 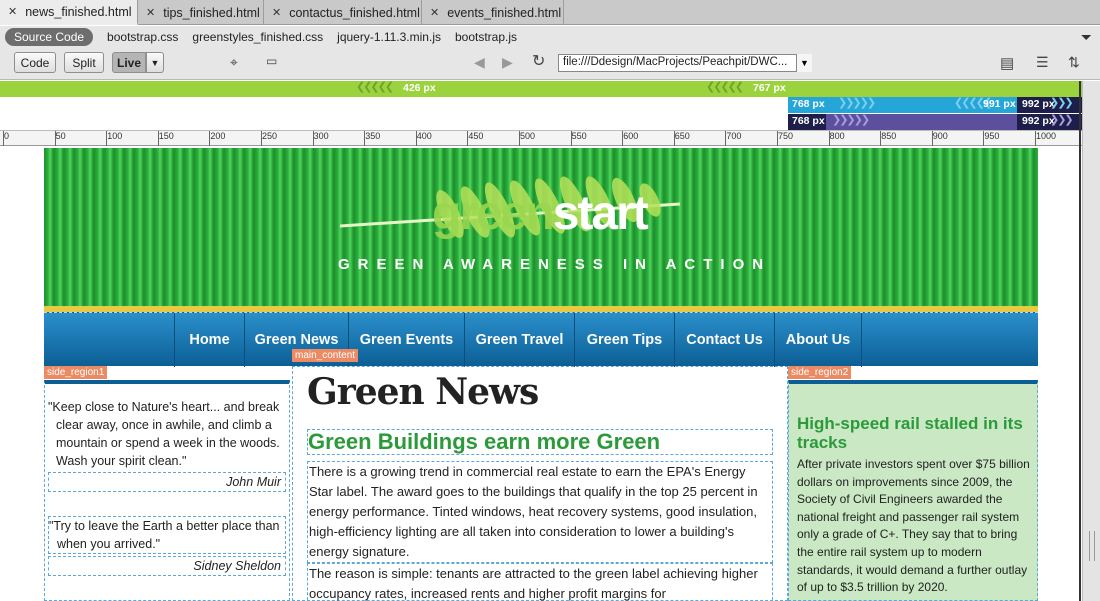 I want to click on ruler-tick: 450, so click(x=475, y=138).